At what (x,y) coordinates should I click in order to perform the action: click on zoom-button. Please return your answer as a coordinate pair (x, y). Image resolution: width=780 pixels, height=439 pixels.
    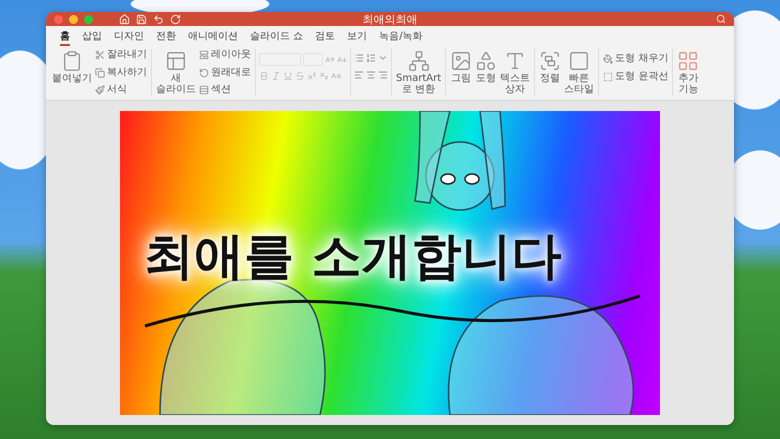
    Looking at the image, I should click on (88, 19).